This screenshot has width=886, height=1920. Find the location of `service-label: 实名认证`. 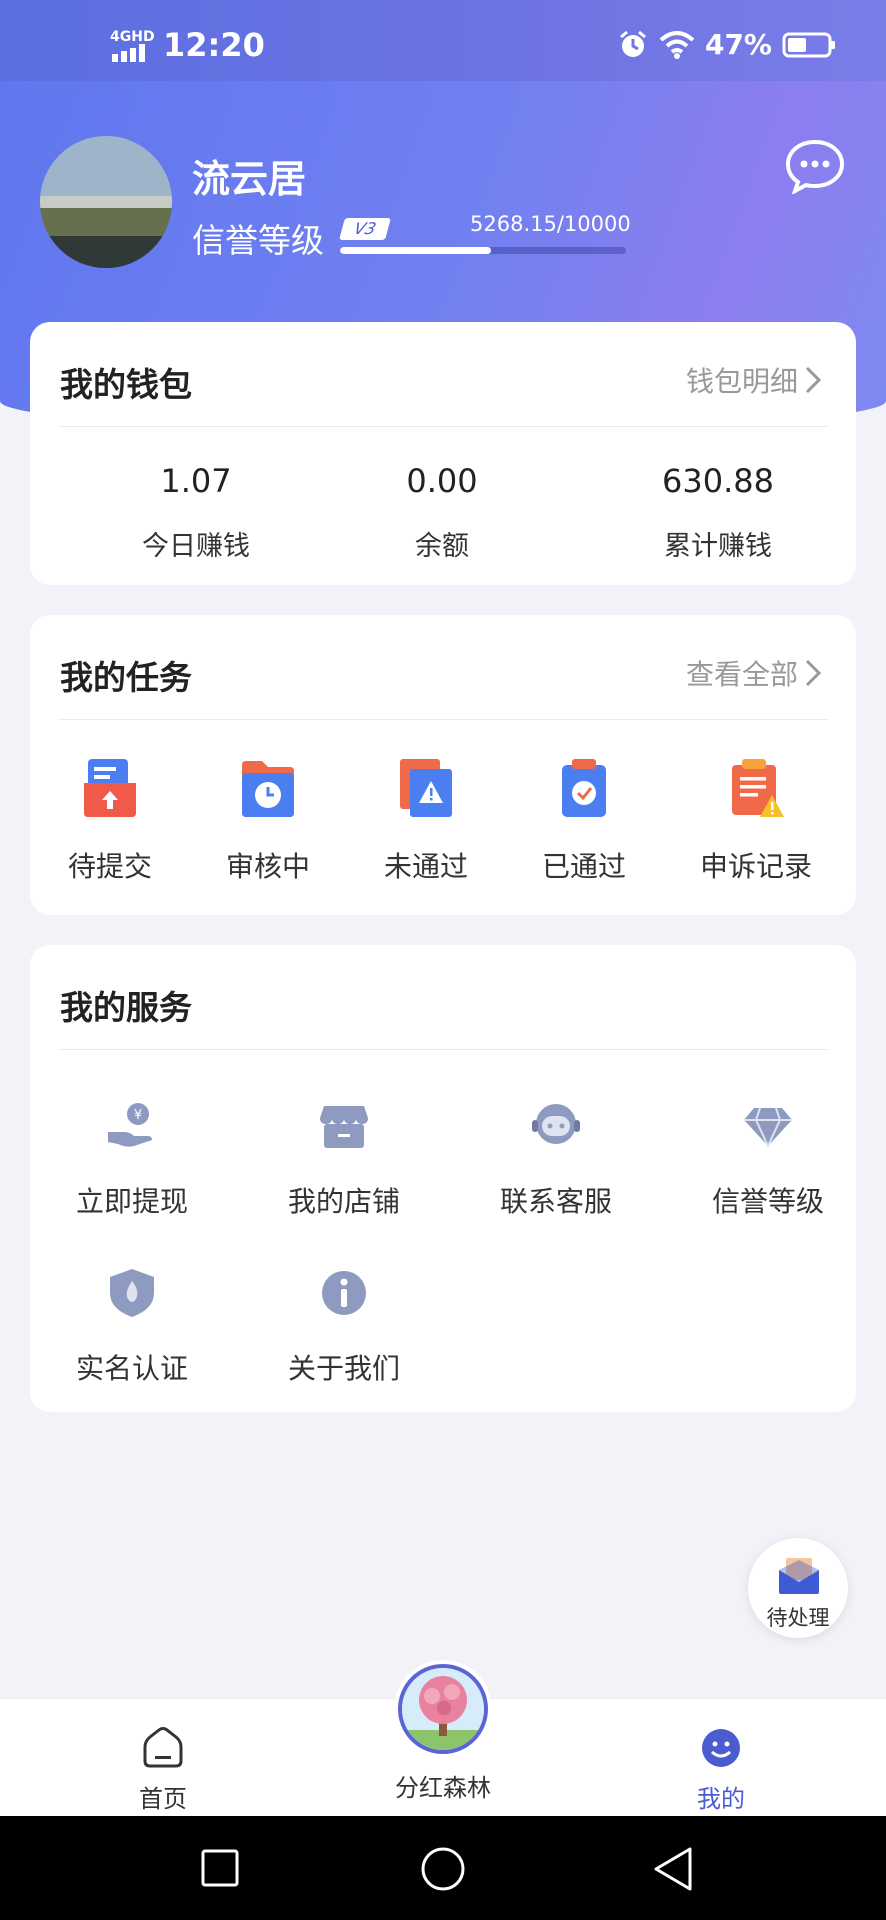

service-label: 实名认证 is located at coordinates (131, 1368).